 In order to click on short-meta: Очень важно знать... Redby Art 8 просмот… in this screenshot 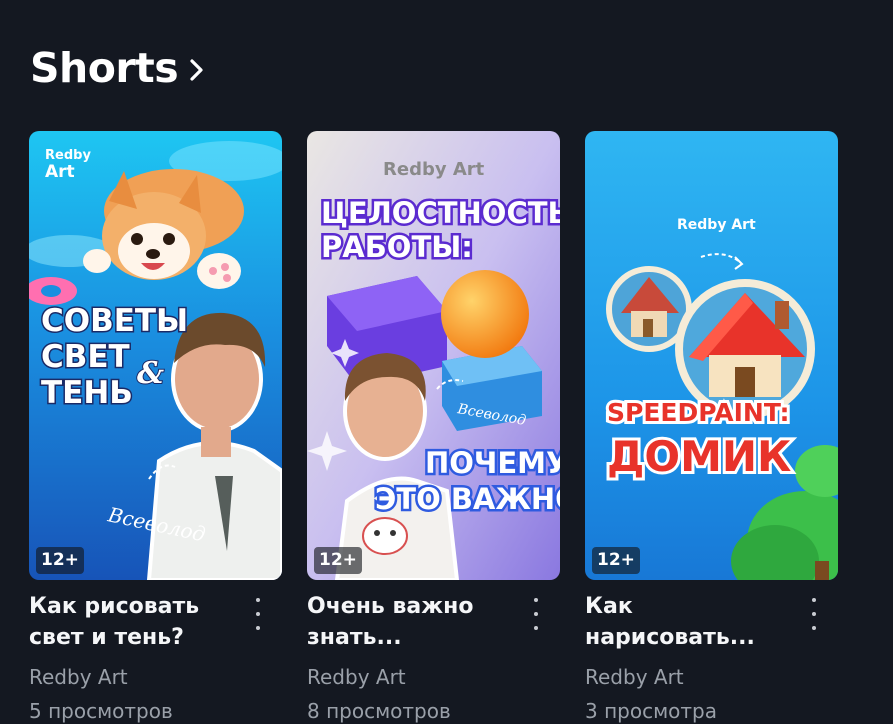, I will do `click(433, 652)`.